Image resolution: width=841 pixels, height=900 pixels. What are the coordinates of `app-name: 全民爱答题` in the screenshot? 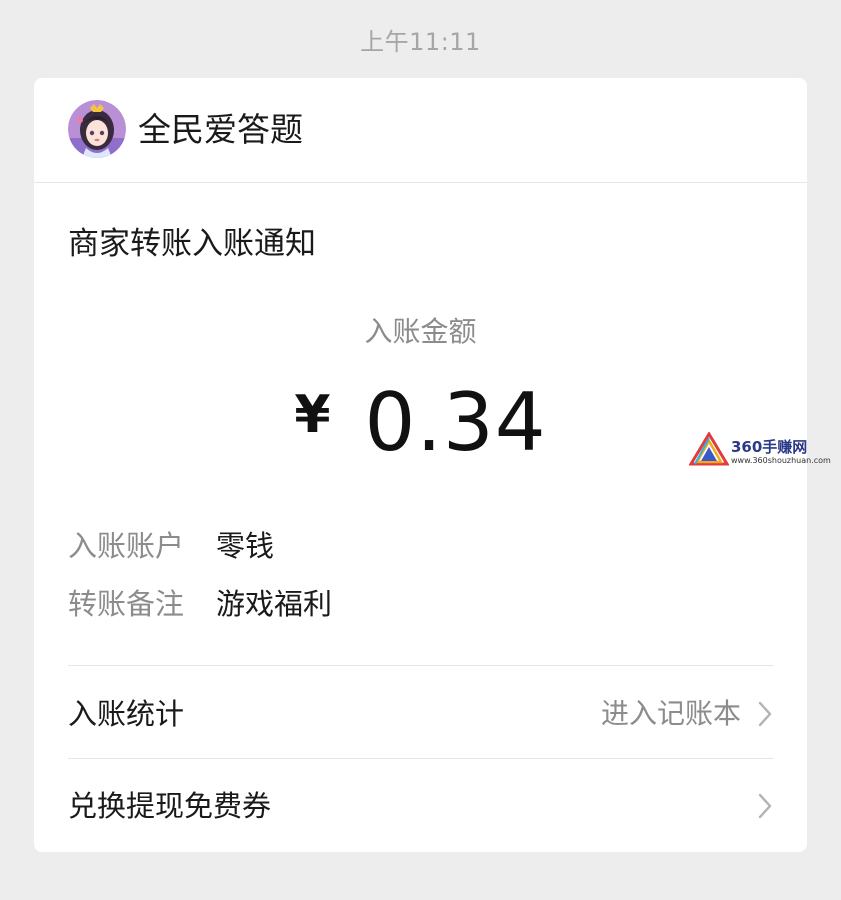 It's located at (220, 130).